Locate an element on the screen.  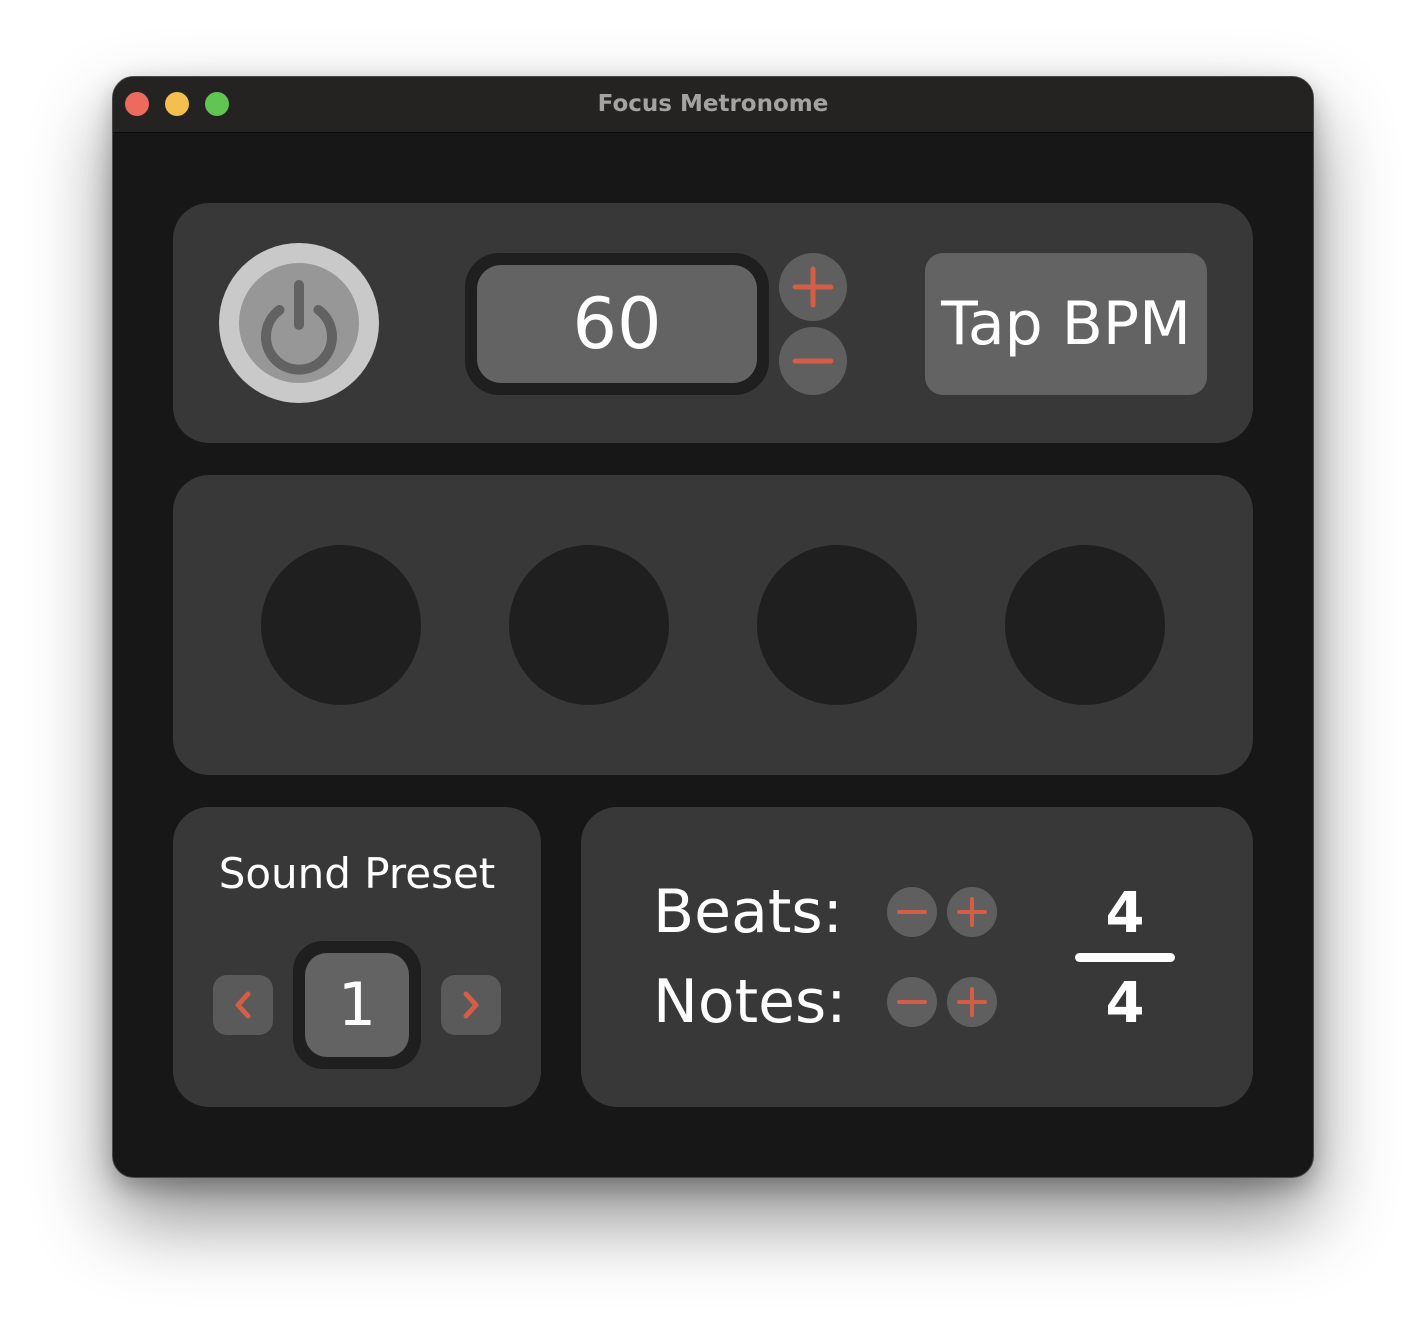
bpm-field: 60 is located at coordinates (617, 324).